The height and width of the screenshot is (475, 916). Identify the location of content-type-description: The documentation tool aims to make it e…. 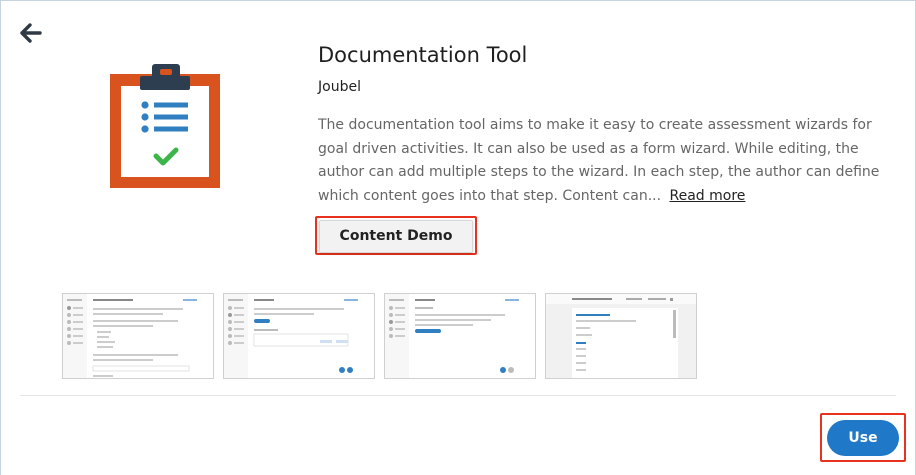
(608, 161).